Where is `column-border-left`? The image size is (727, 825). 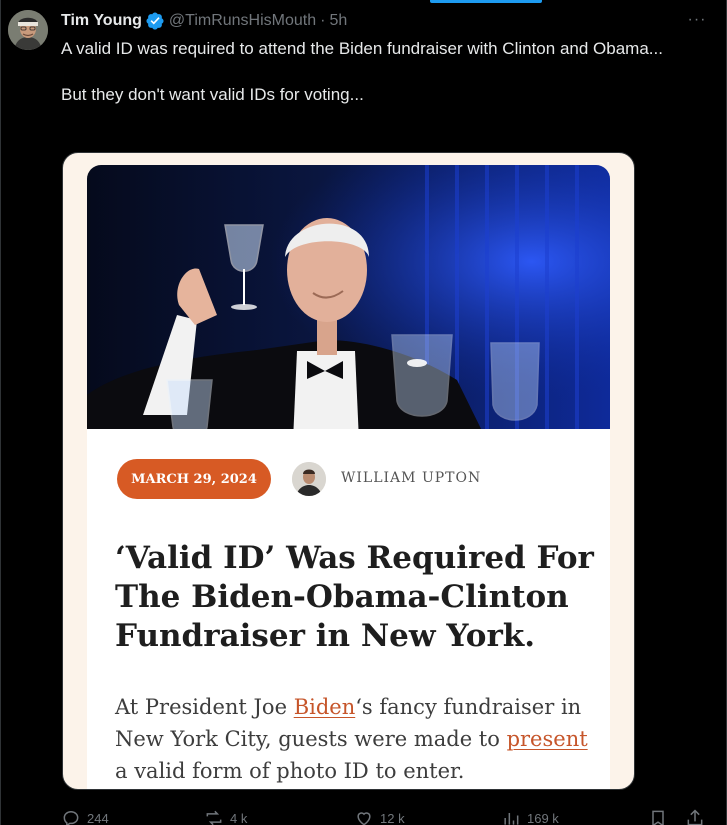
column-border-left is located at coordinates (0, 412).